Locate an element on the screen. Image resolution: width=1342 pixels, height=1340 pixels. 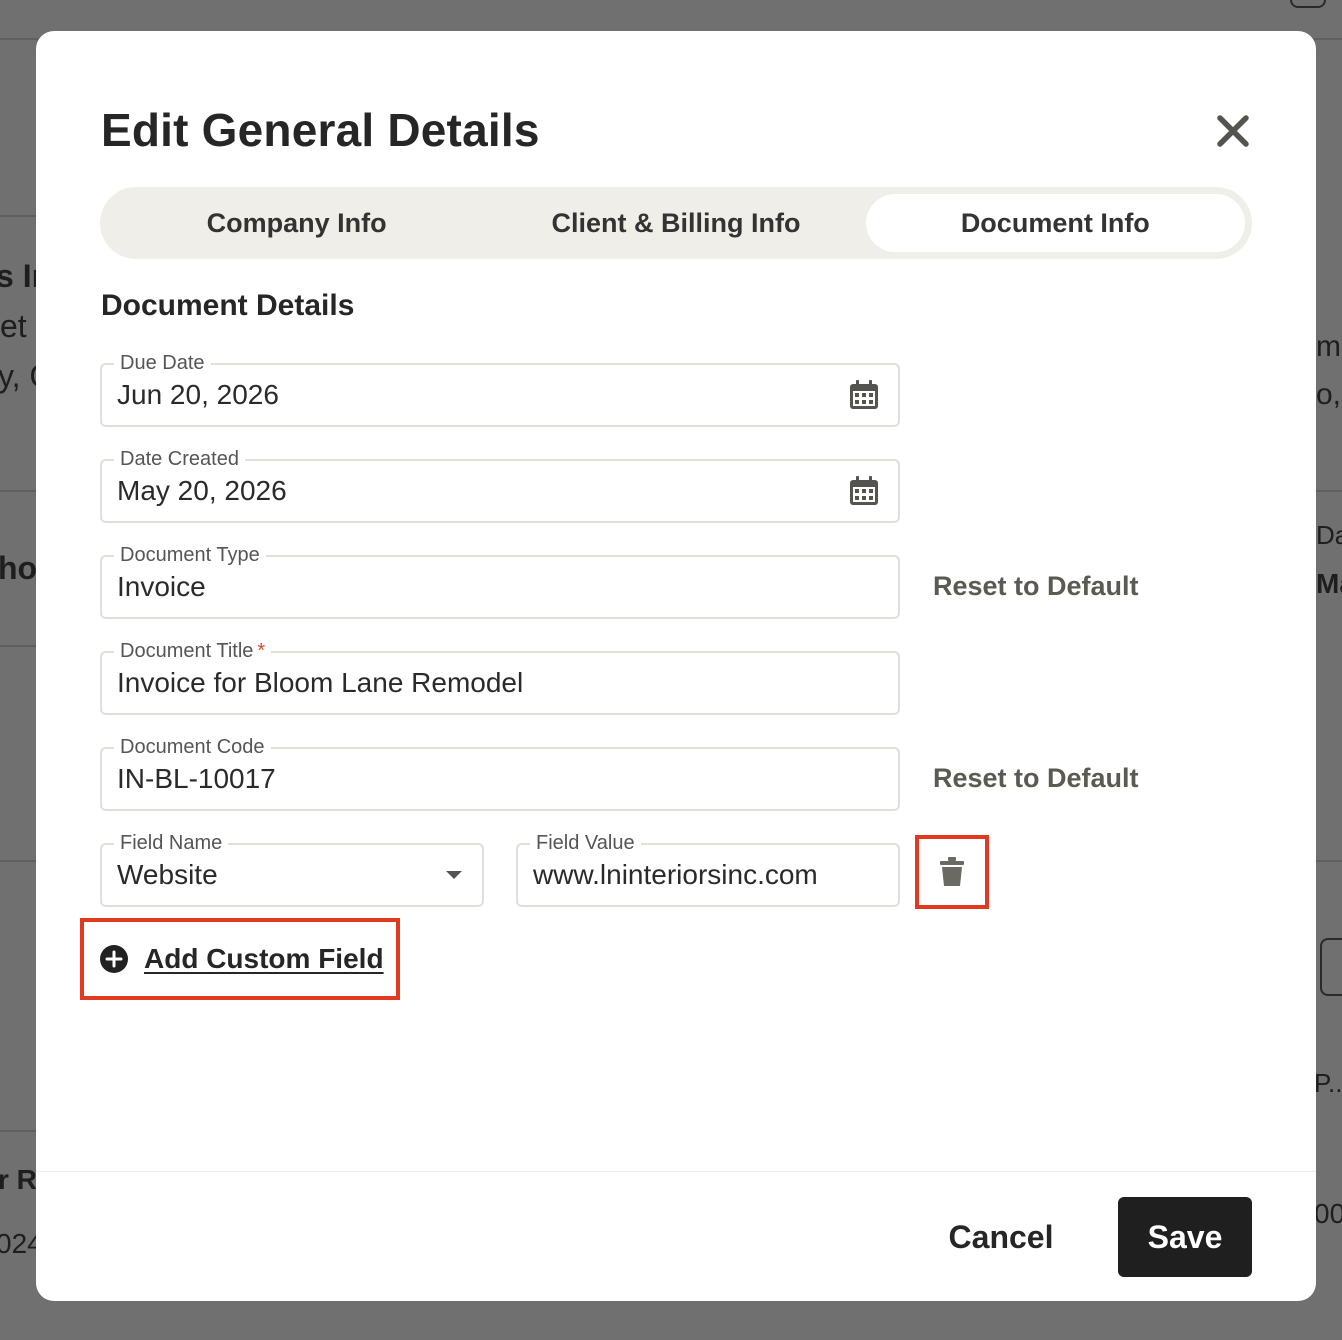
document-title-label-text: Document Title is located at coordinates (187, 651).